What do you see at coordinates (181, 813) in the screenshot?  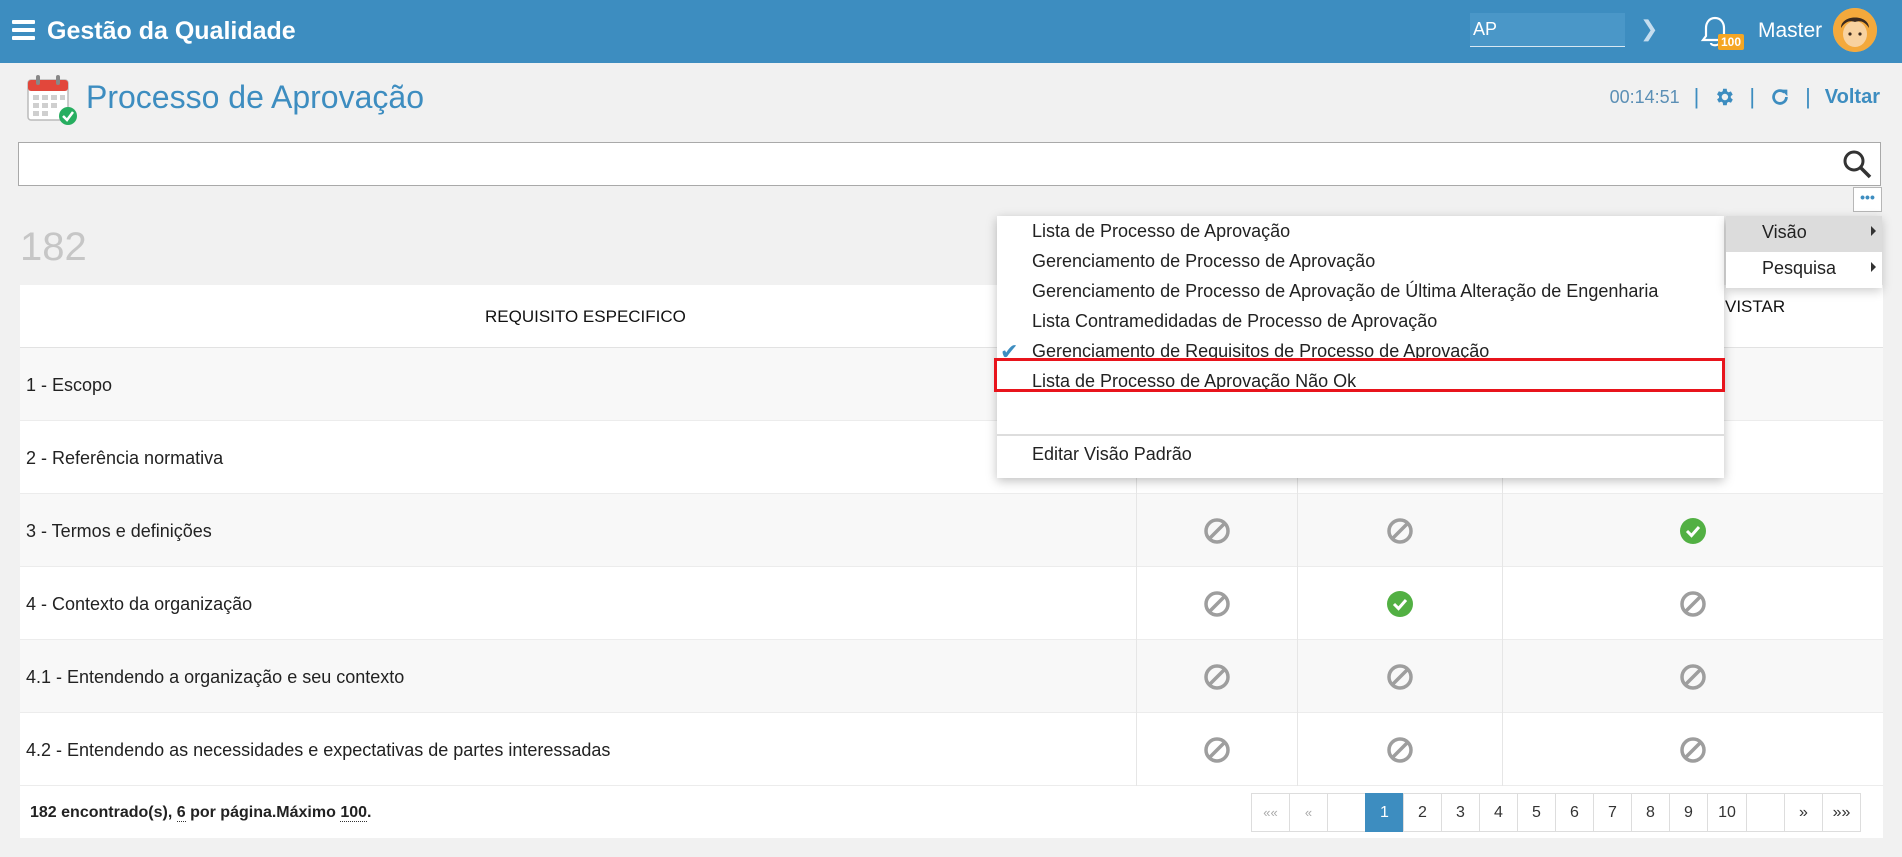 I see `per-page-value: 6` at bounding box center [181, 813].